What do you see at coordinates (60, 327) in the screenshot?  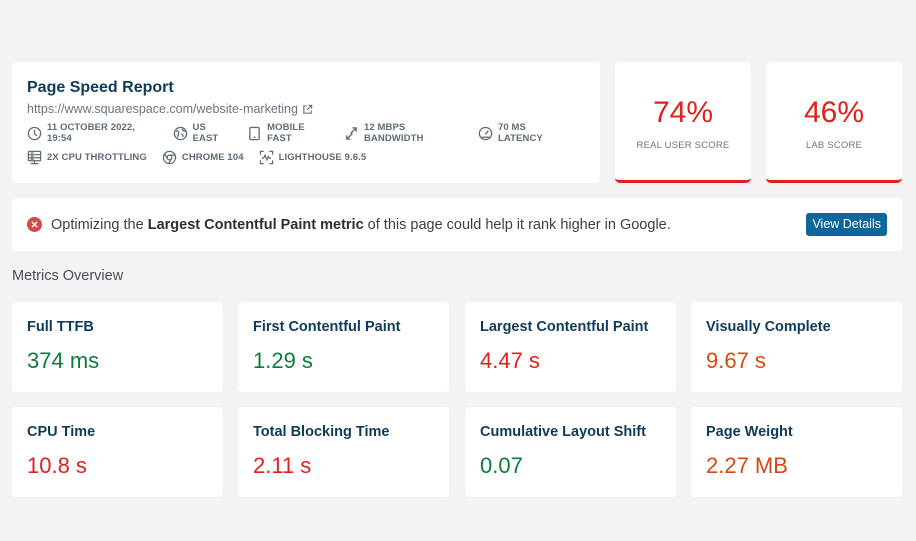 I see `metric-label: Full TTFB` at bounding box center [60, 327].